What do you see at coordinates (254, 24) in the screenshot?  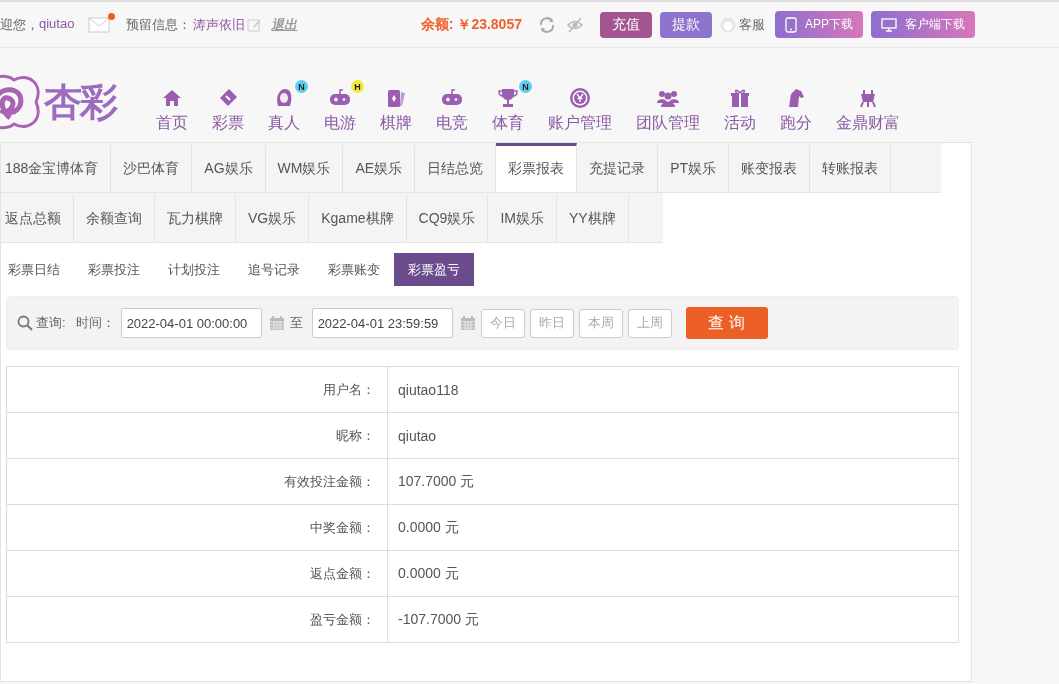 I see `edit-icon` at bounding box center [254, 24].